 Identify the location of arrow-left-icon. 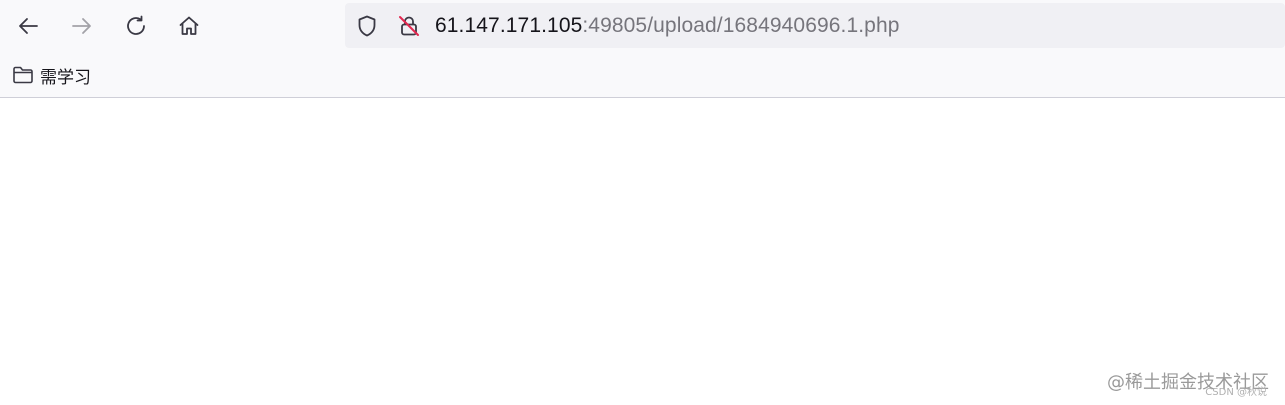
(28, 26).